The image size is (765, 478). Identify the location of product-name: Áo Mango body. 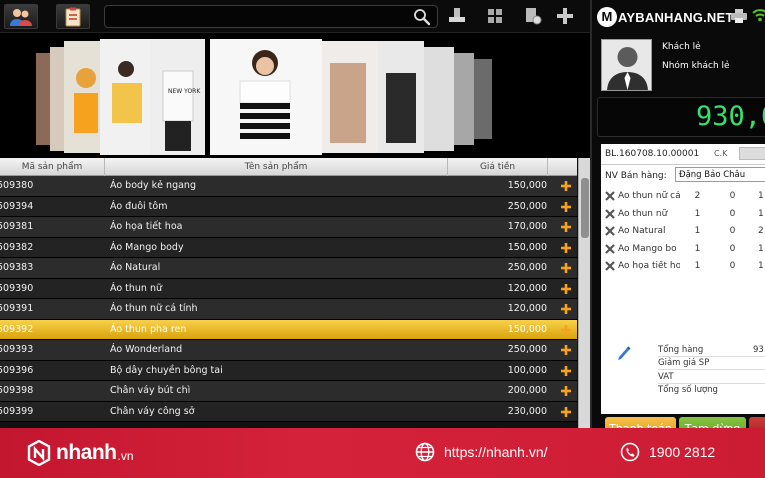
(147, 247).